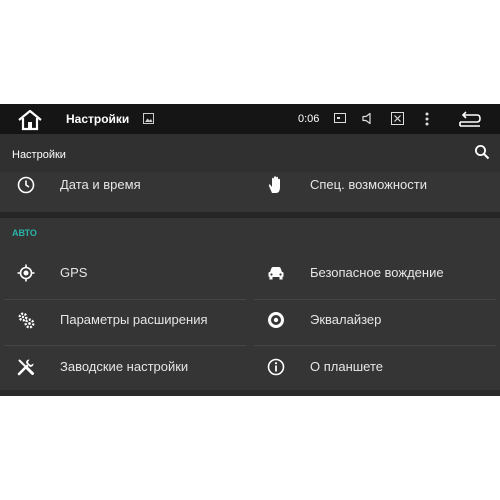 The width and height of the screenshot is (500, 500). I want to click on screen-mode-icon, so click(340, 118).